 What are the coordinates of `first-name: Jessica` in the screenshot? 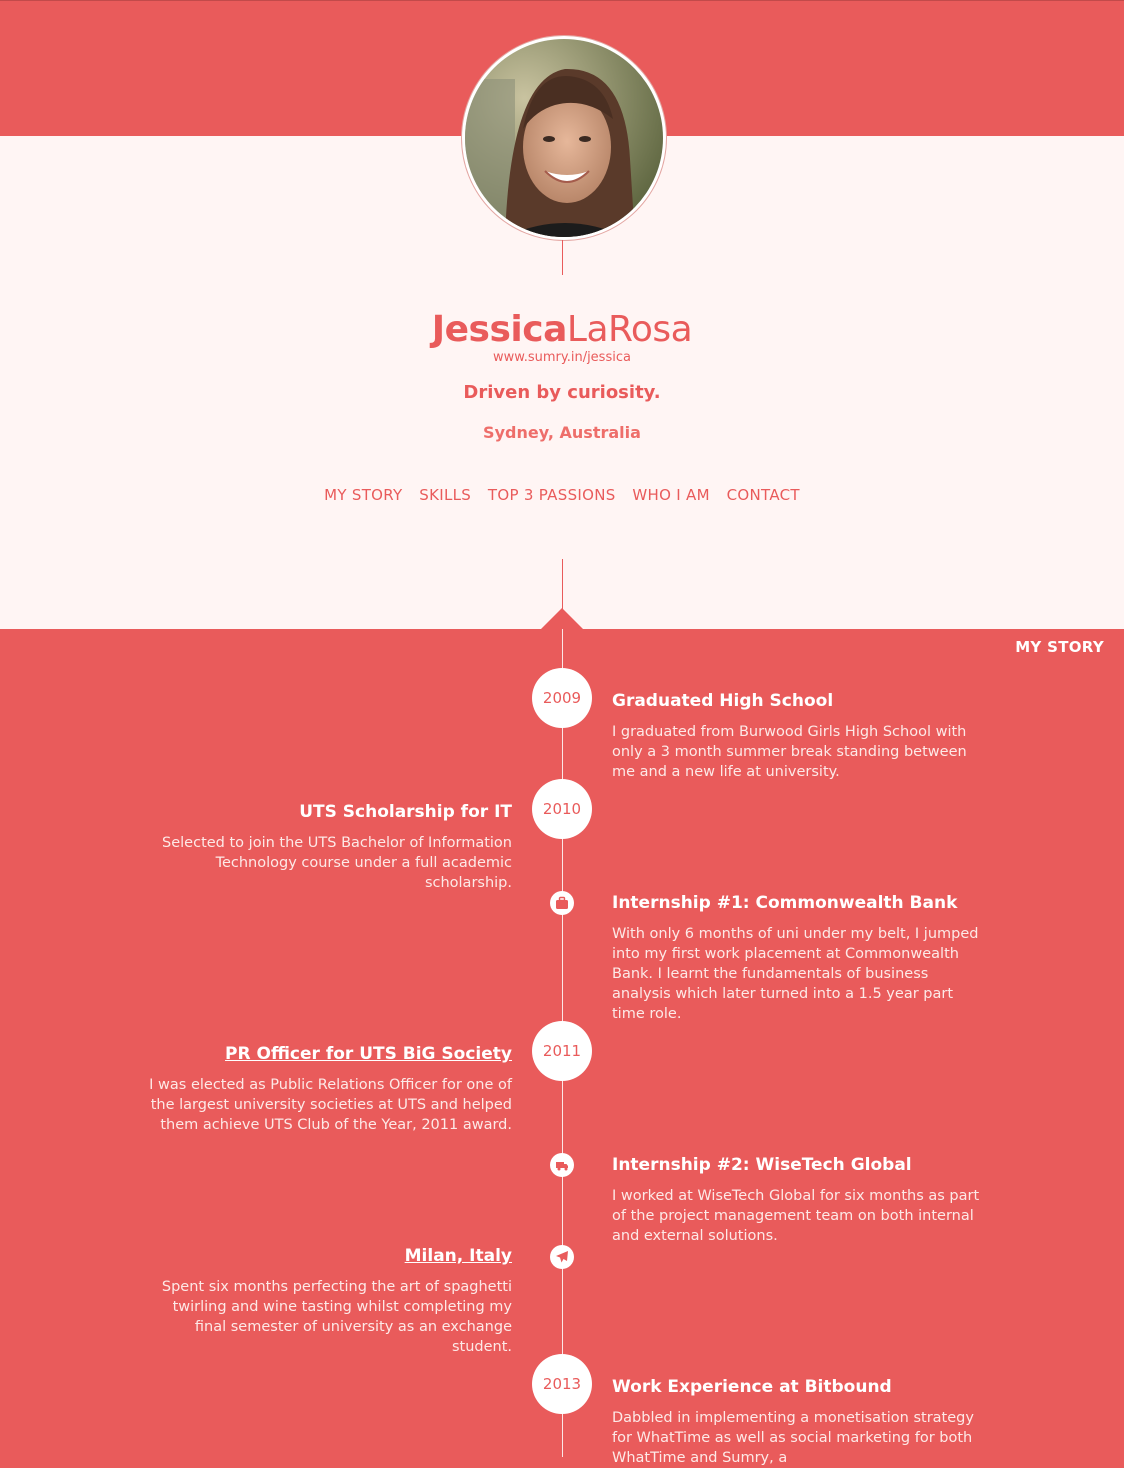 It's located at (499, 329).